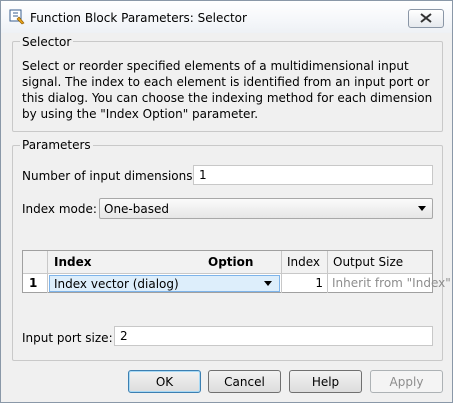 This screenshot has height=403, width=453. Describe the element at coordinates (231, 262) in the screenshot. I see `column-header-option: Option` at that location.